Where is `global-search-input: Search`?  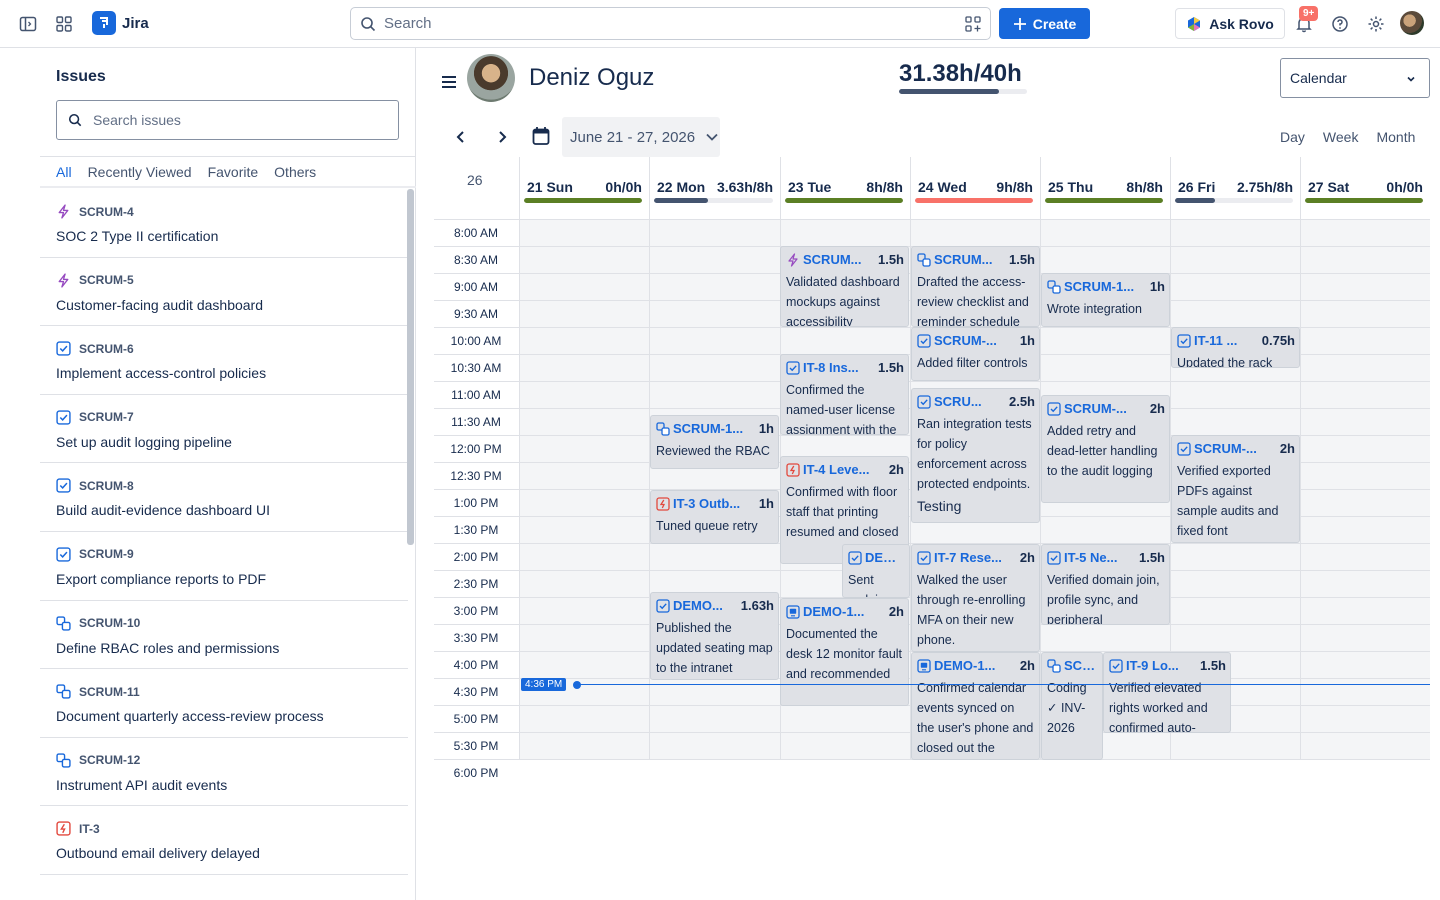
global-search-input: Search is located at coordinates (670, 23).